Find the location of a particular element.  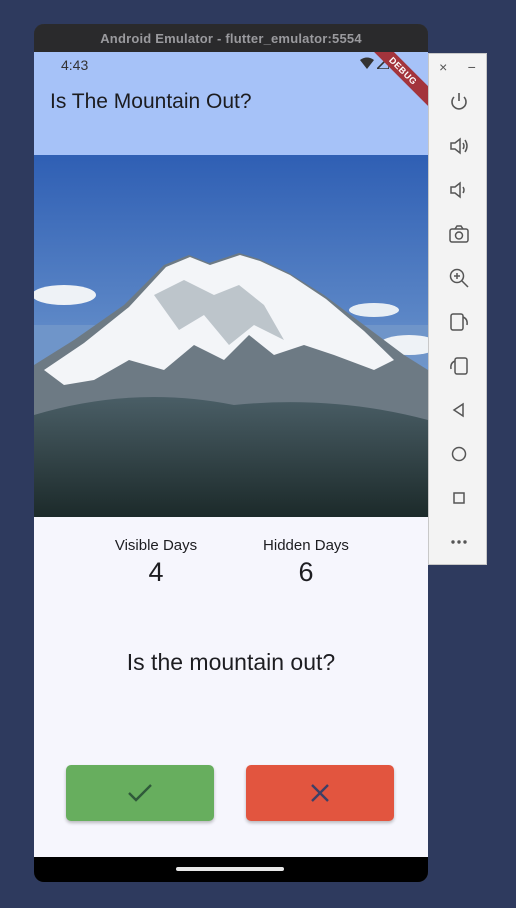

overview-icon is located at coordinates (458, 498).